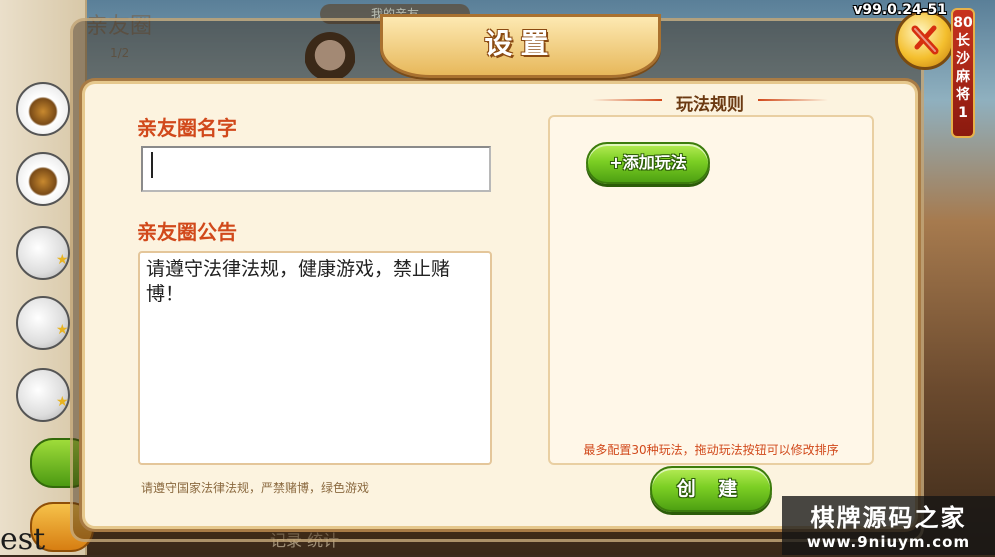  I want to click on rules-hint: 最多配置30种玩法，拖动玩法按钮可以修改排序, so click(711, 450).